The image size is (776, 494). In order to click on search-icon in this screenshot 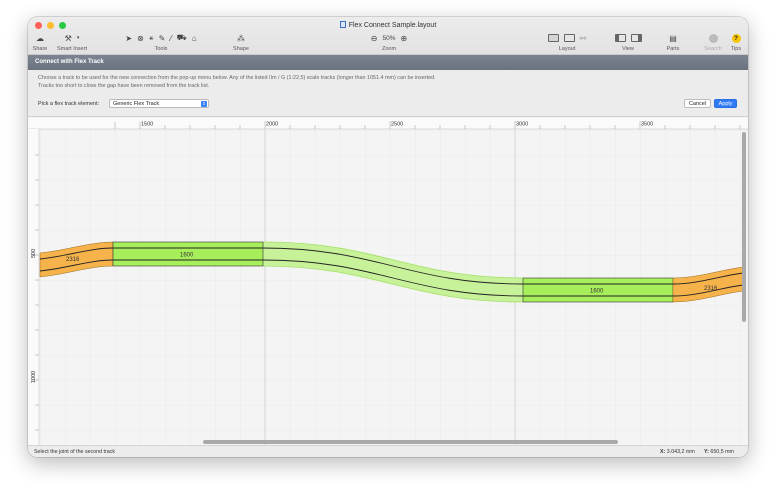, I will do `click(713, 38)`.